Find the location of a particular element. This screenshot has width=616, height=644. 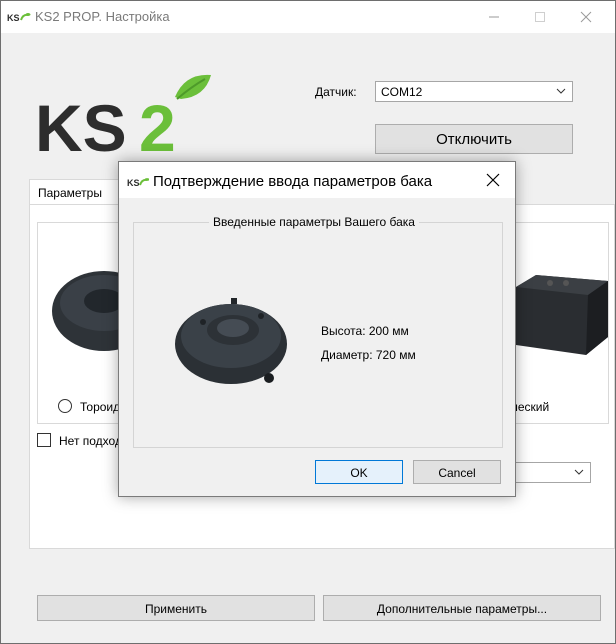

close-button is located at coordinates (586, 17).